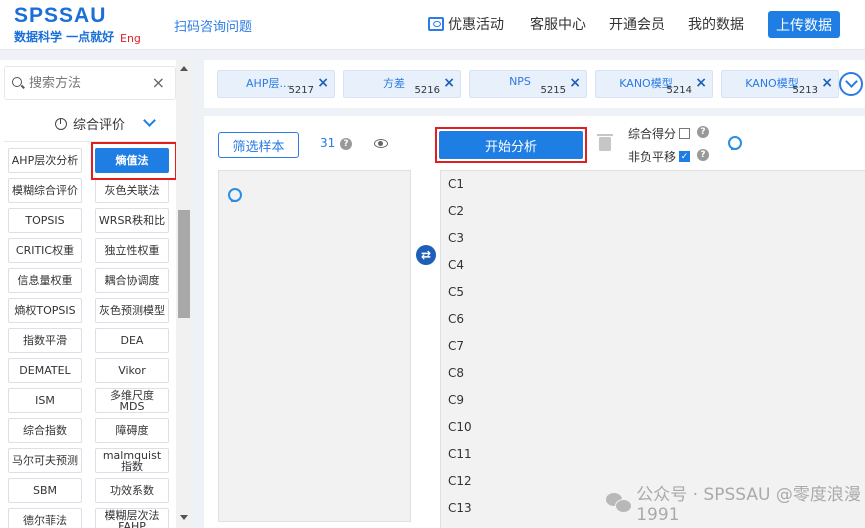 This screenshot has height=528, width=865. What do you see at coordinates (456, 238) in the screenshot?
I see `variable-item: C3` at bounding box center [456, 238].